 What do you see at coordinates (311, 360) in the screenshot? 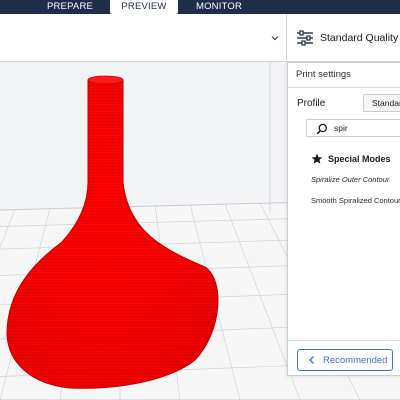
I see `chevron-left-icon` at bounding box center [311, 360].